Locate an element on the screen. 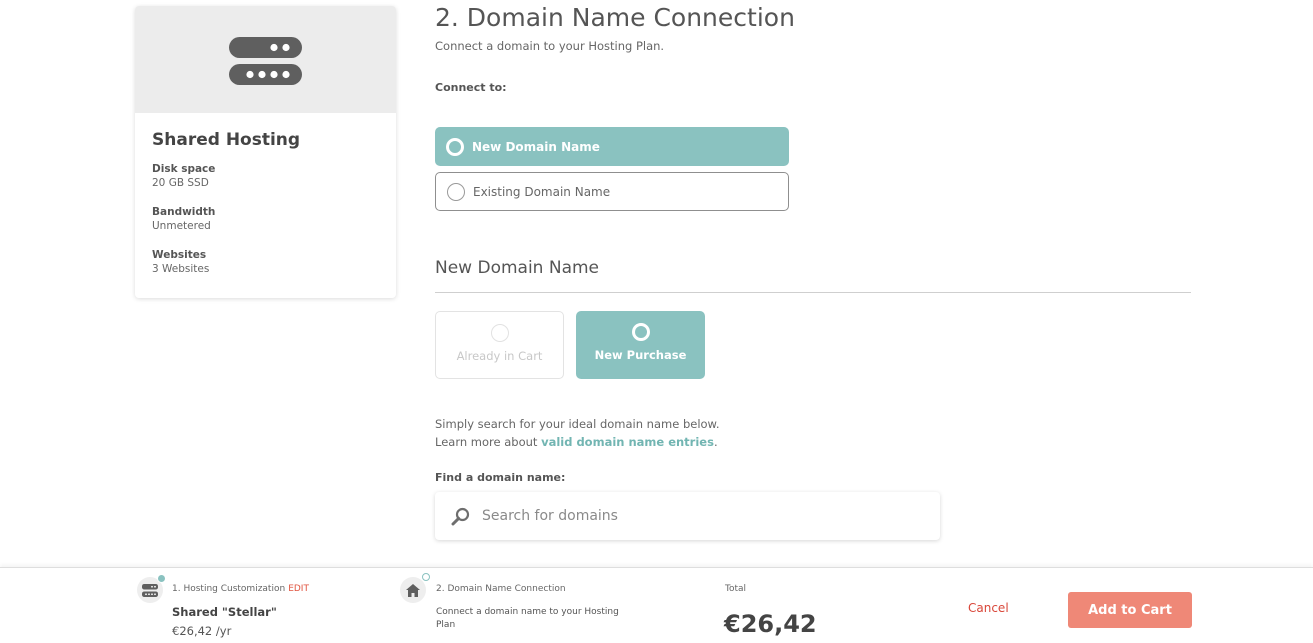  step1-icon-wrap is located at coordinates (151, 588).